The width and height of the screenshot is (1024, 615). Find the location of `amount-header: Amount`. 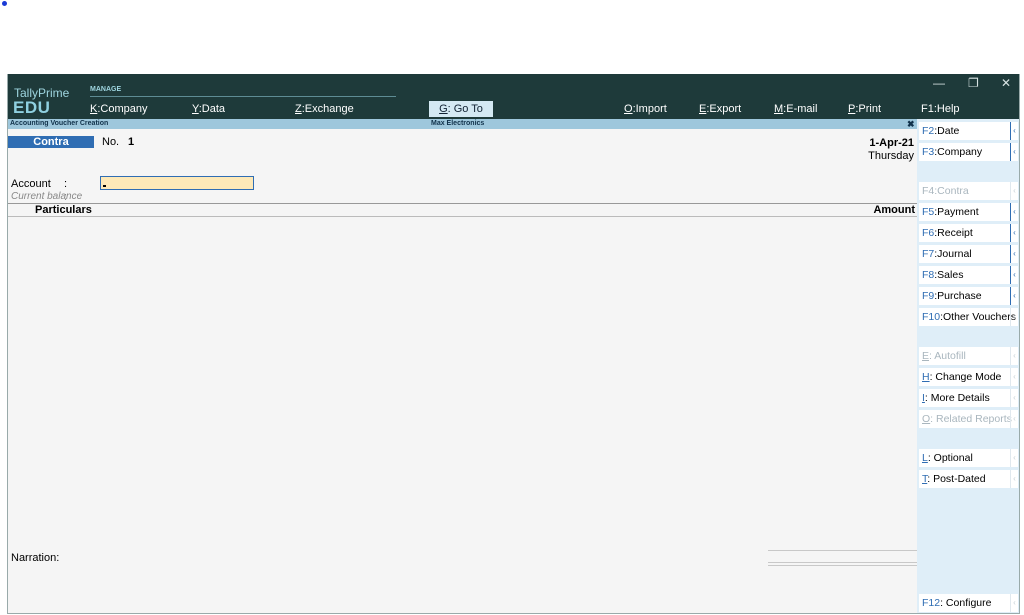

amount-header: Amount is located at coordinates (894, 210).